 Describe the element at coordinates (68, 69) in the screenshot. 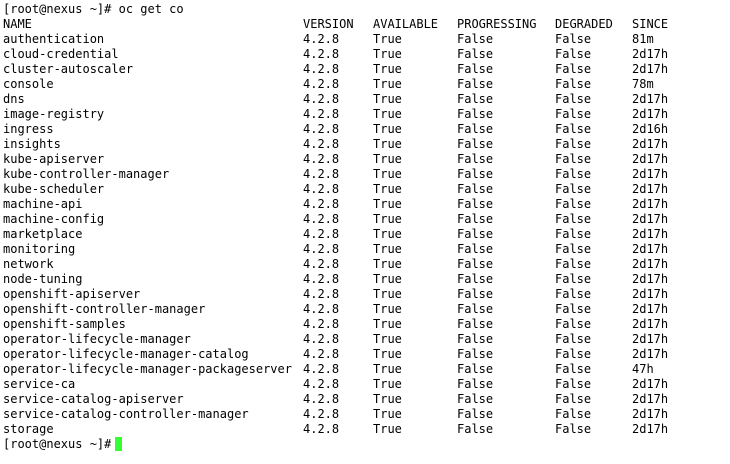

I see `cell-name: cluster-autoscaler` at that location.